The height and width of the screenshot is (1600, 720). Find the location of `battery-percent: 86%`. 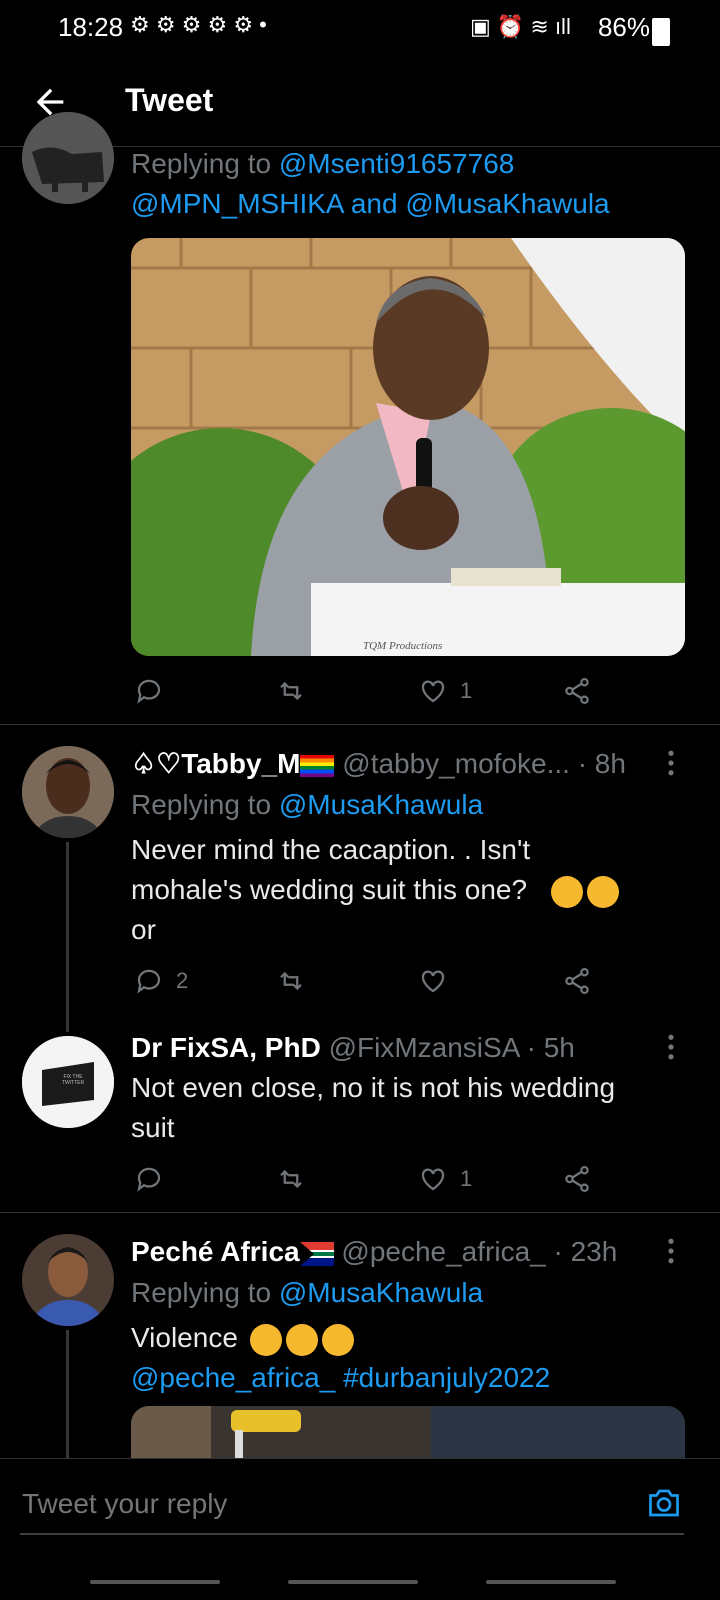

battery-percent: 86% is located at coordinates (623, 27).